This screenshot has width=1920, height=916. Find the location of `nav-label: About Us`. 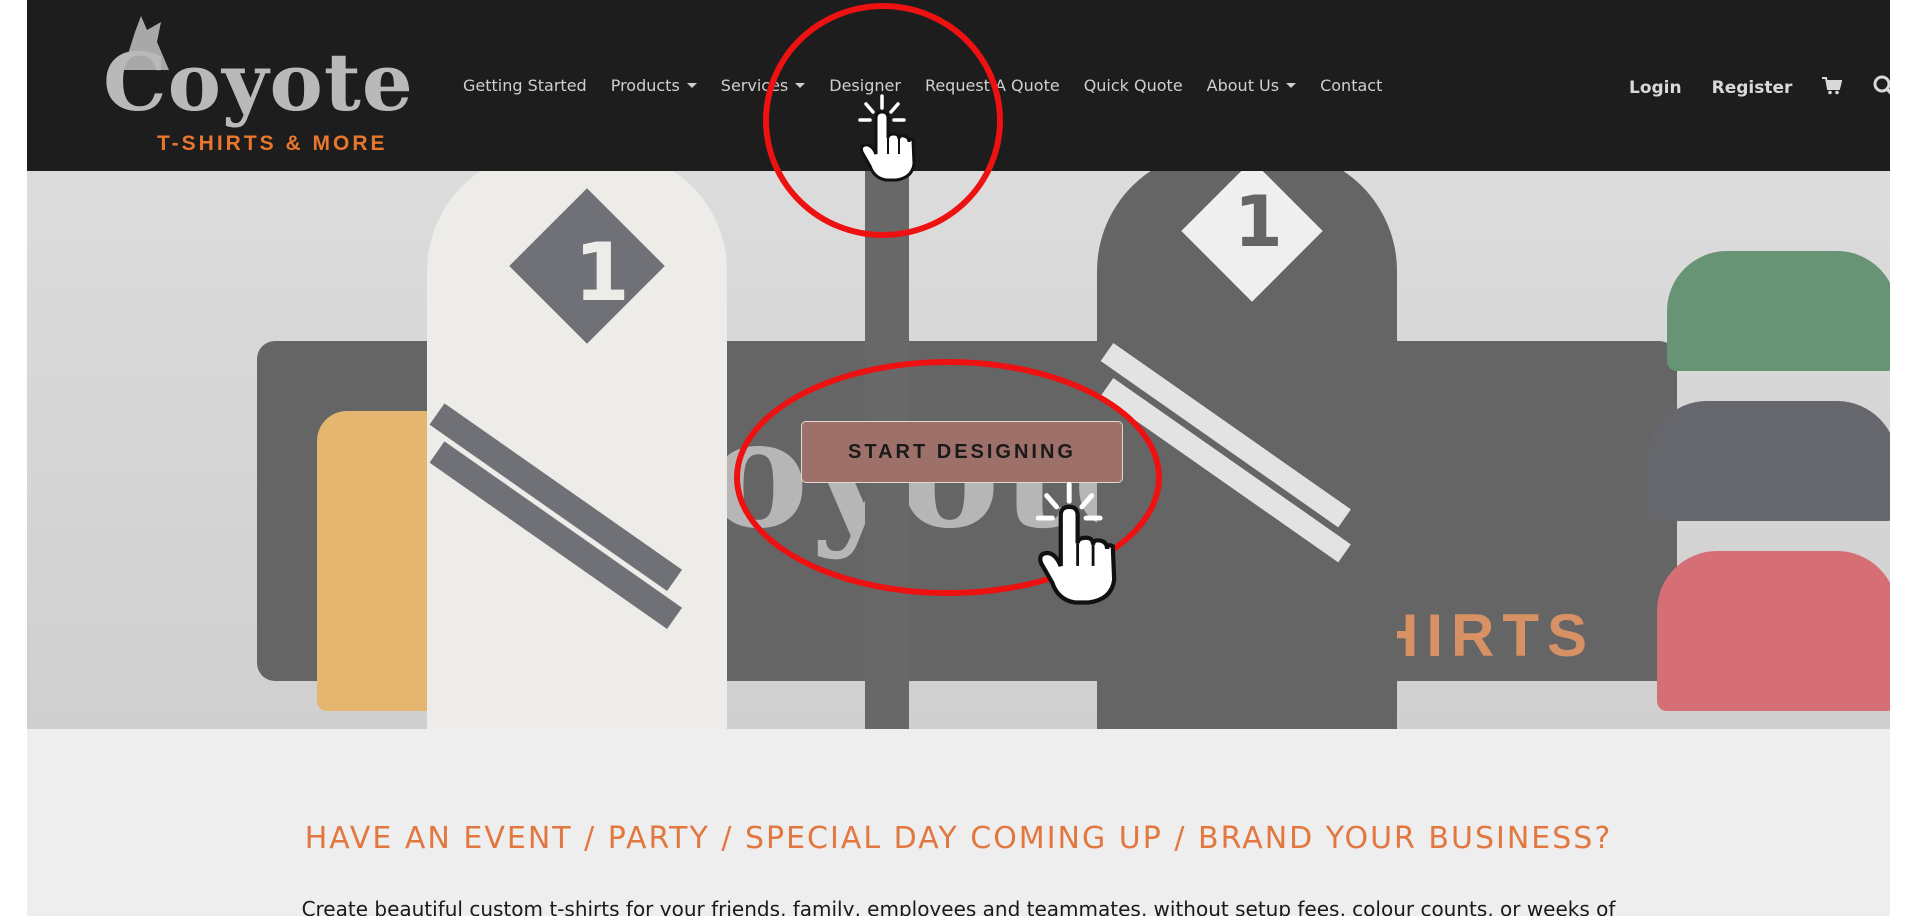

nav-label: About Us is located at coordinates (1243, 85).